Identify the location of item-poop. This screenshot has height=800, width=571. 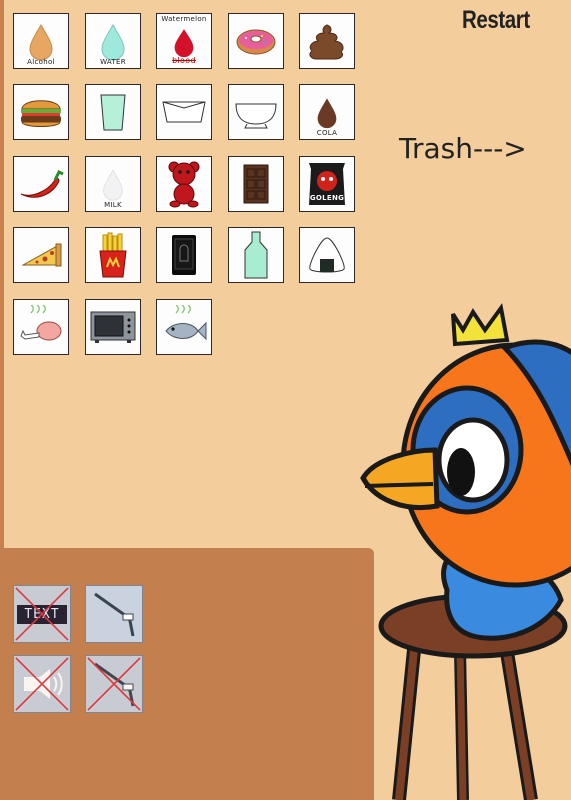
(327, 41).